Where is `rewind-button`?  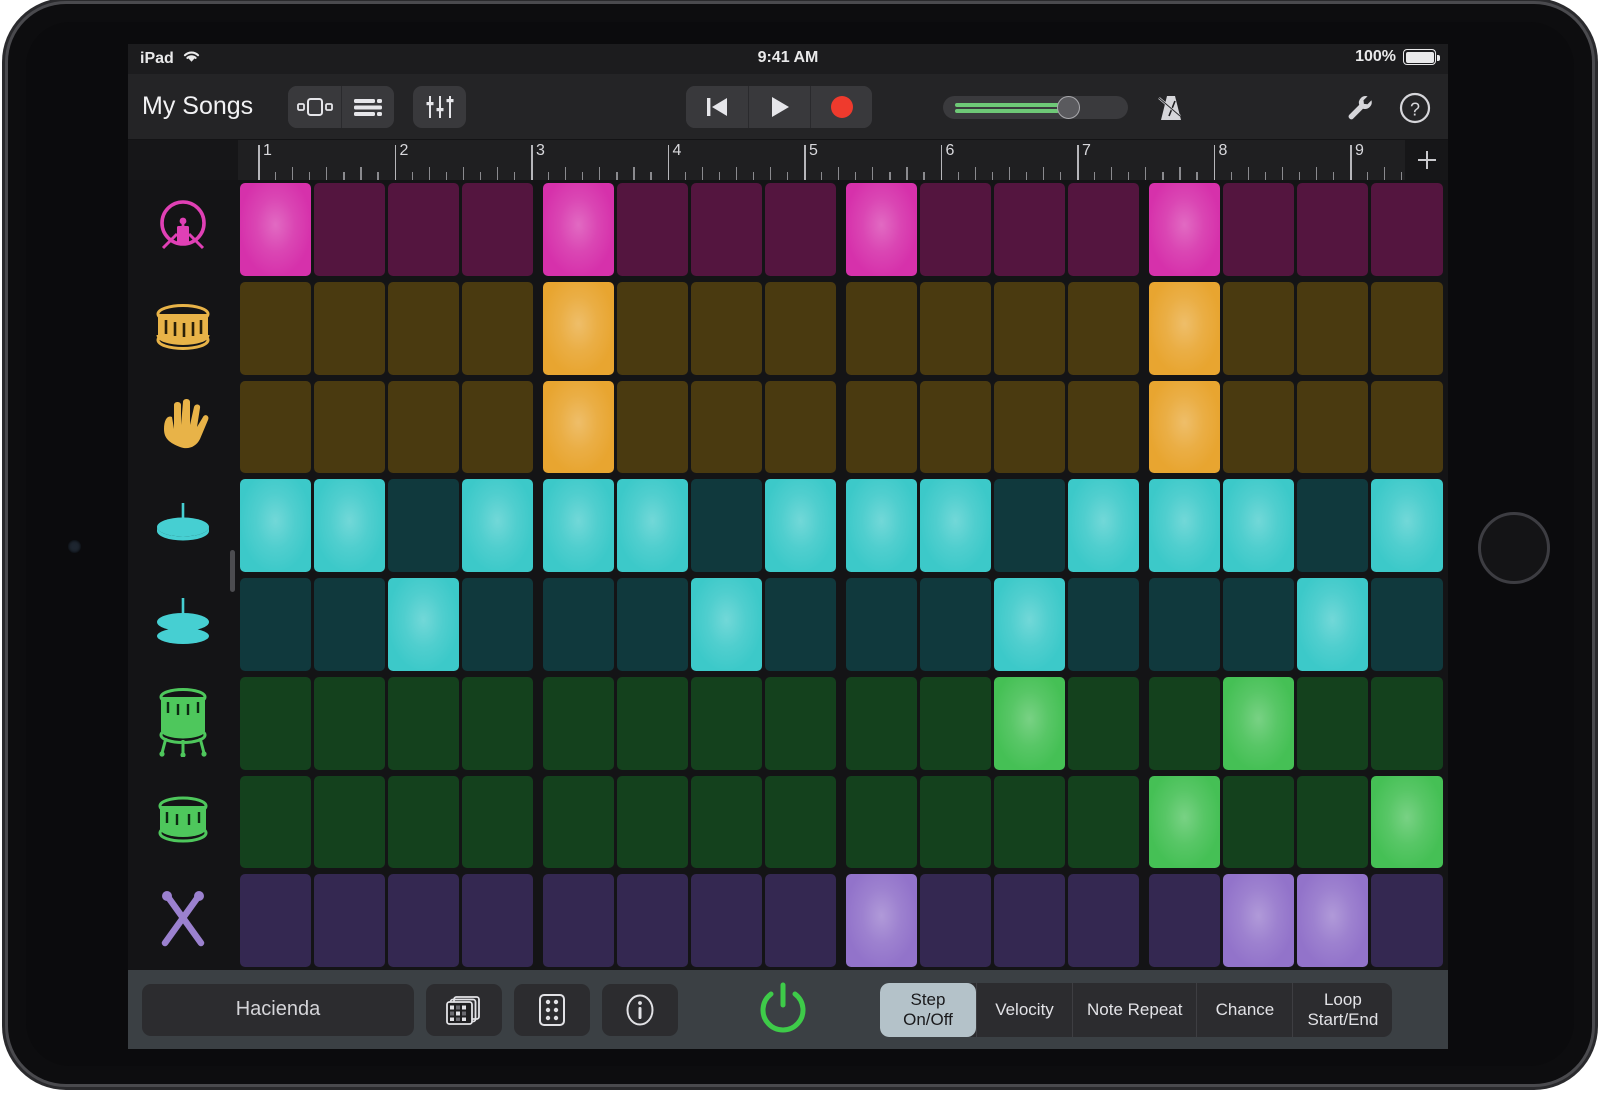 rewind-button is located at coordinates (717, 107).